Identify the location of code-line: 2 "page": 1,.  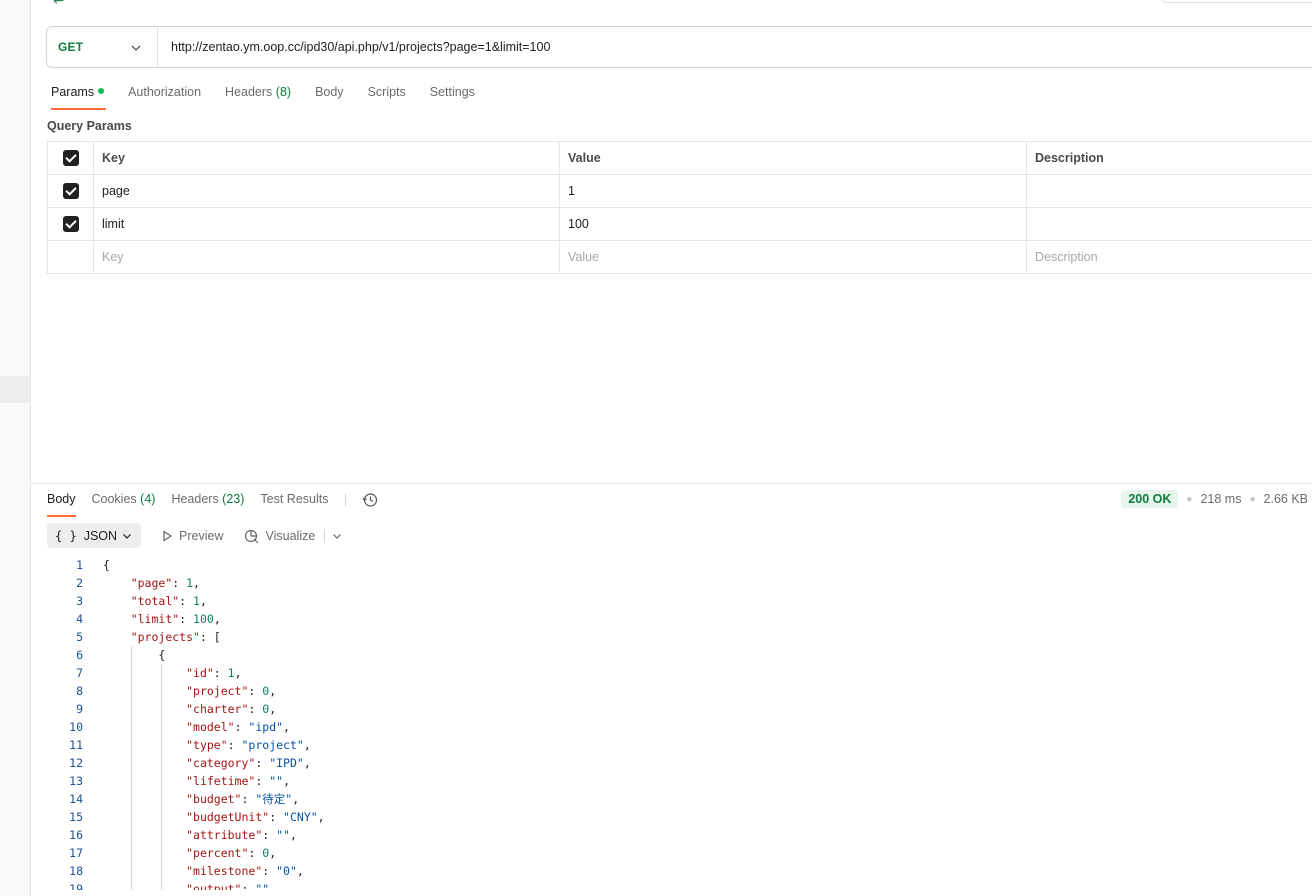
(679, 583).